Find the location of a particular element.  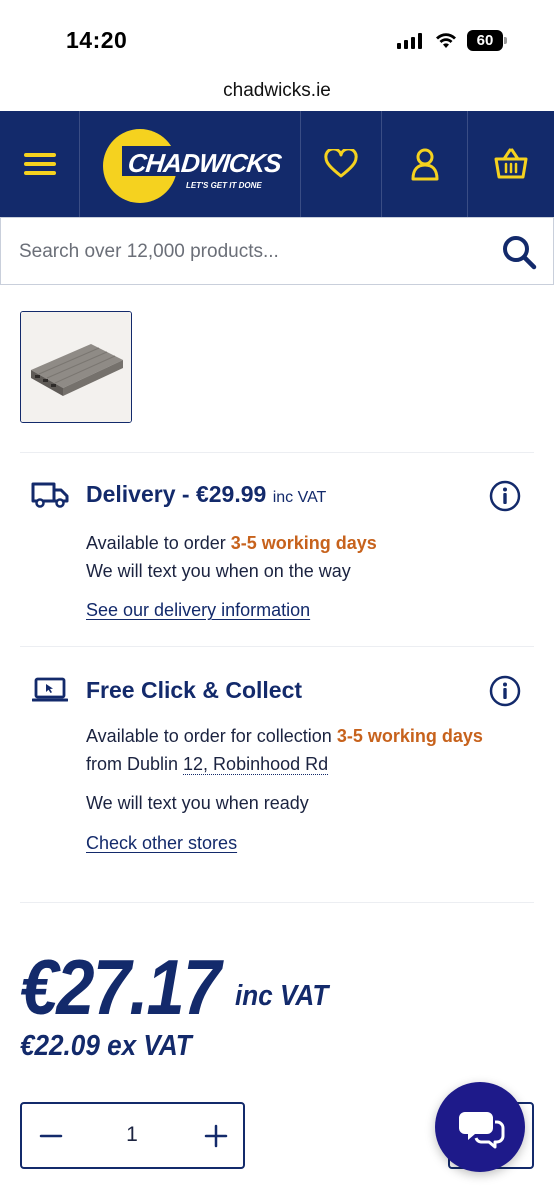

wifi-icon is located at coordinates (446, 40).